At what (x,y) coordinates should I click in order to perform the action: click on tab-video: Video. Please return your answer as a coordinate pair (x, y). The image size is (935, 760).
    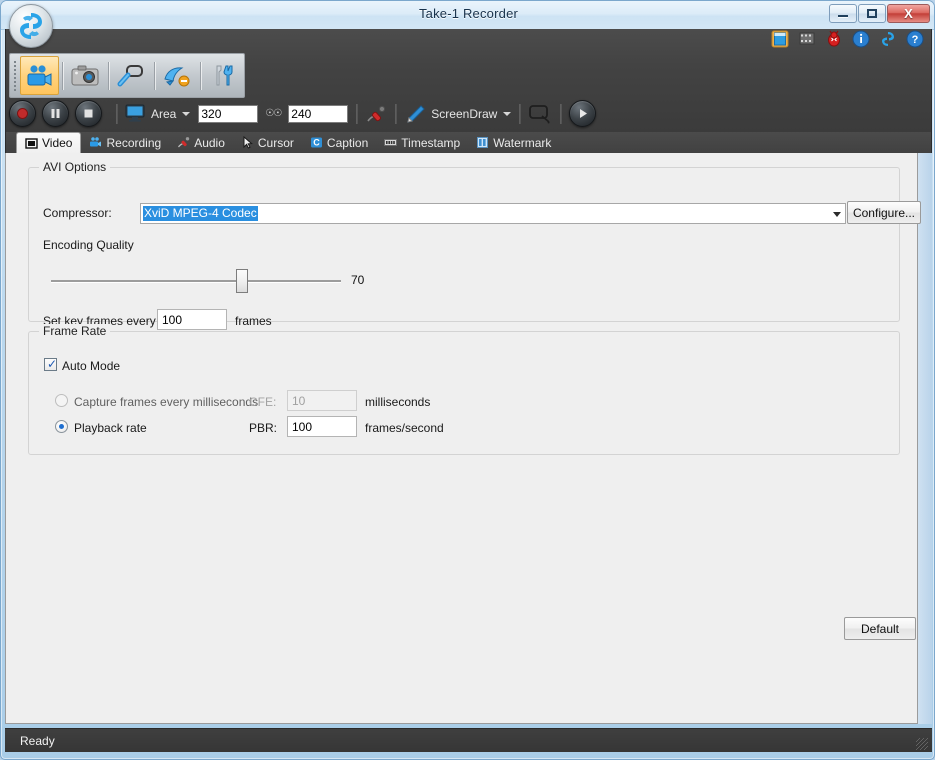
    Looking at the image, I should click on (49, 142).